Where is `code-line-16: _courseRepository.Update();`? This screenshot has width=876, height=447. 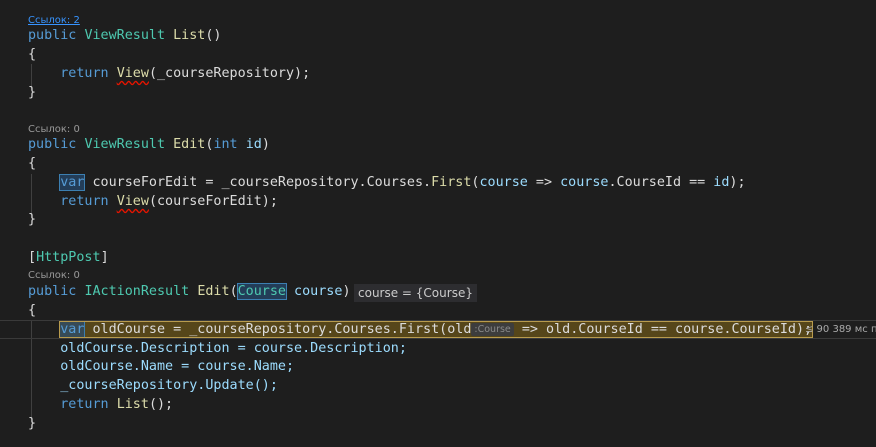
code-line-16: _courseRepository.Update(); is located at coordinates (153, 386).